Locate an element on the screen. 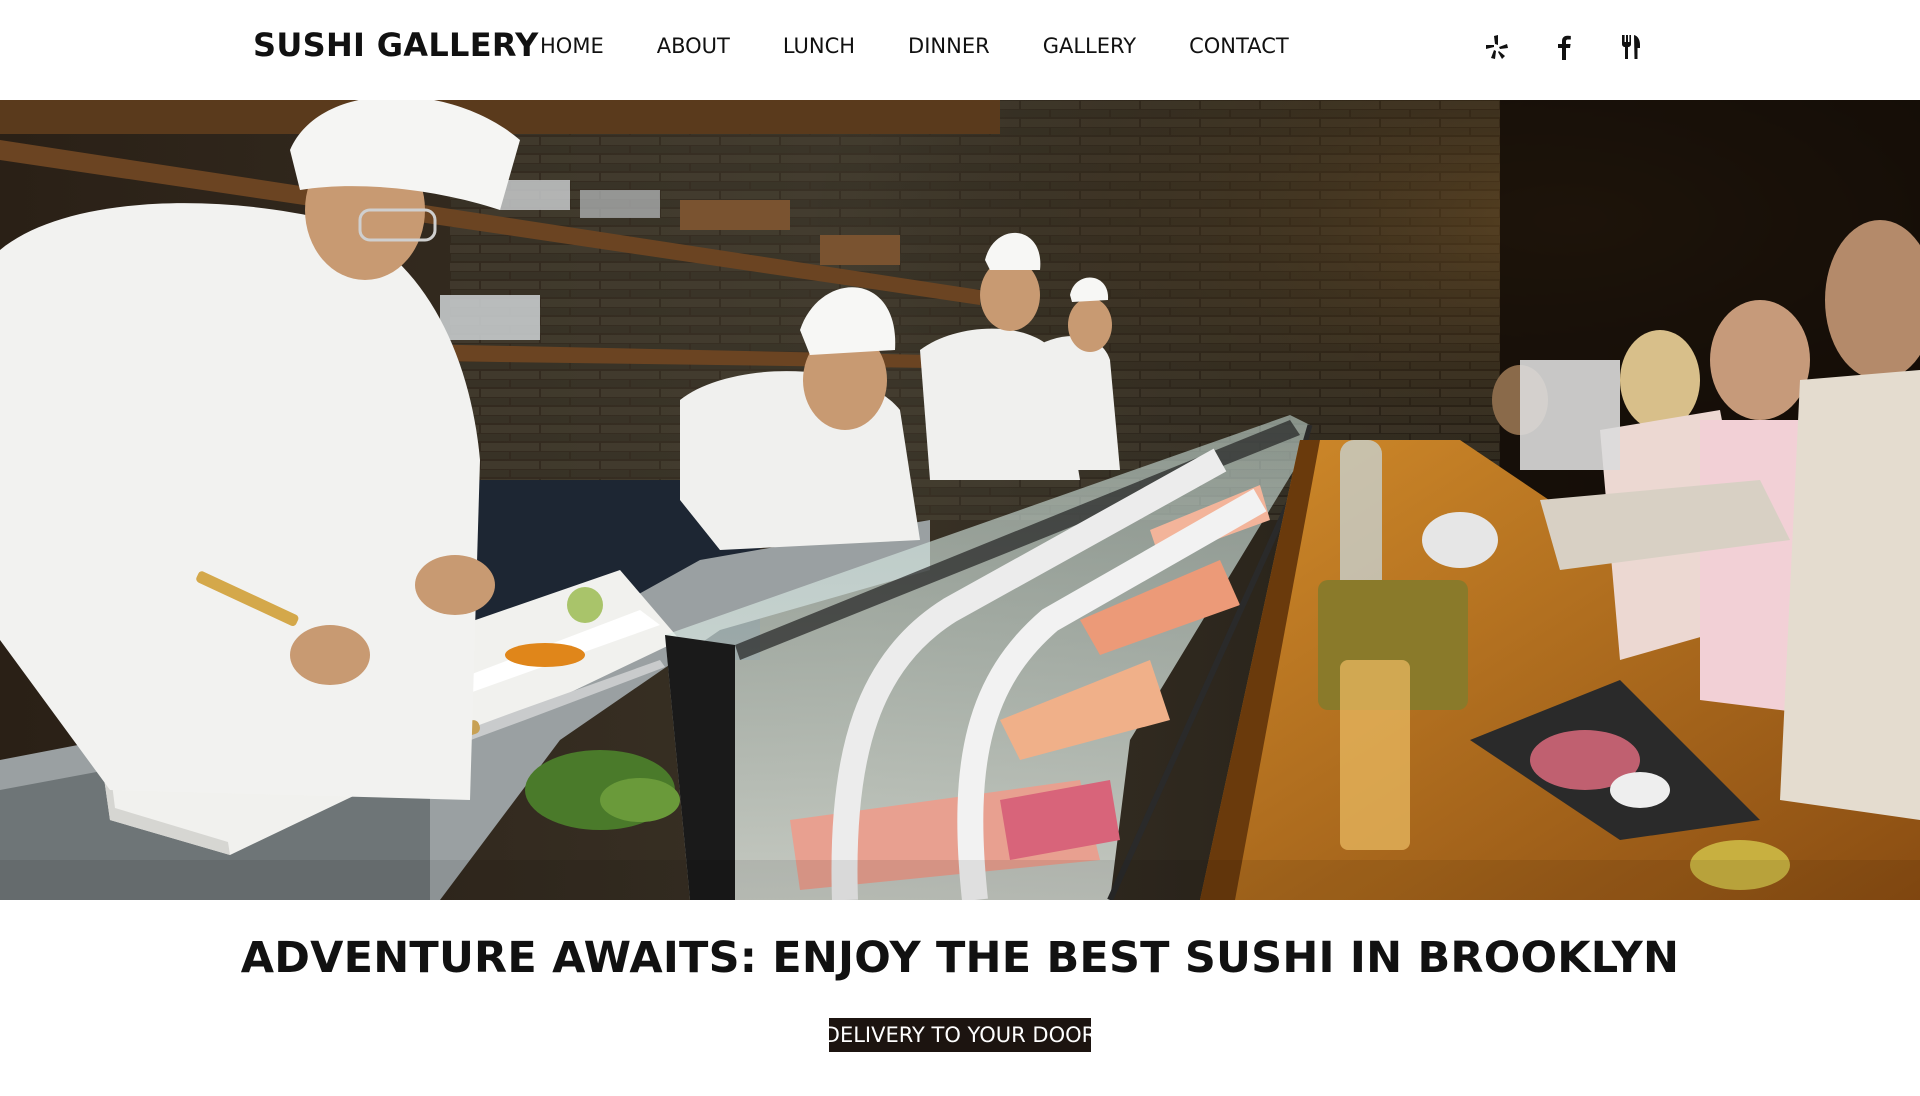 This screenshot has height=1096, width=1920. site-logo: SUSHI GALLERY is located at coordinates (396, 45).